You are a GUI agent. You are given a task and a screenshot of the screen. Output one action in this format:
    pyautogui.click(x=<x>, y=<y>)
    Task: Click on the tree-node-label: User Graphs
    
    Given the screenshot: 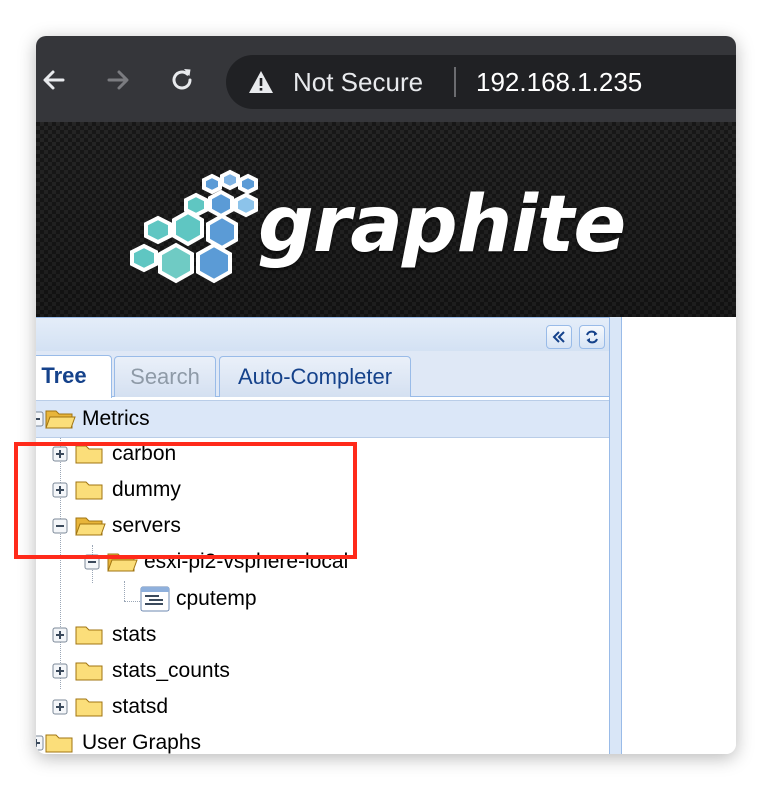 What is the action you would take?
    pyautogui.click(x=142, y=742)
    